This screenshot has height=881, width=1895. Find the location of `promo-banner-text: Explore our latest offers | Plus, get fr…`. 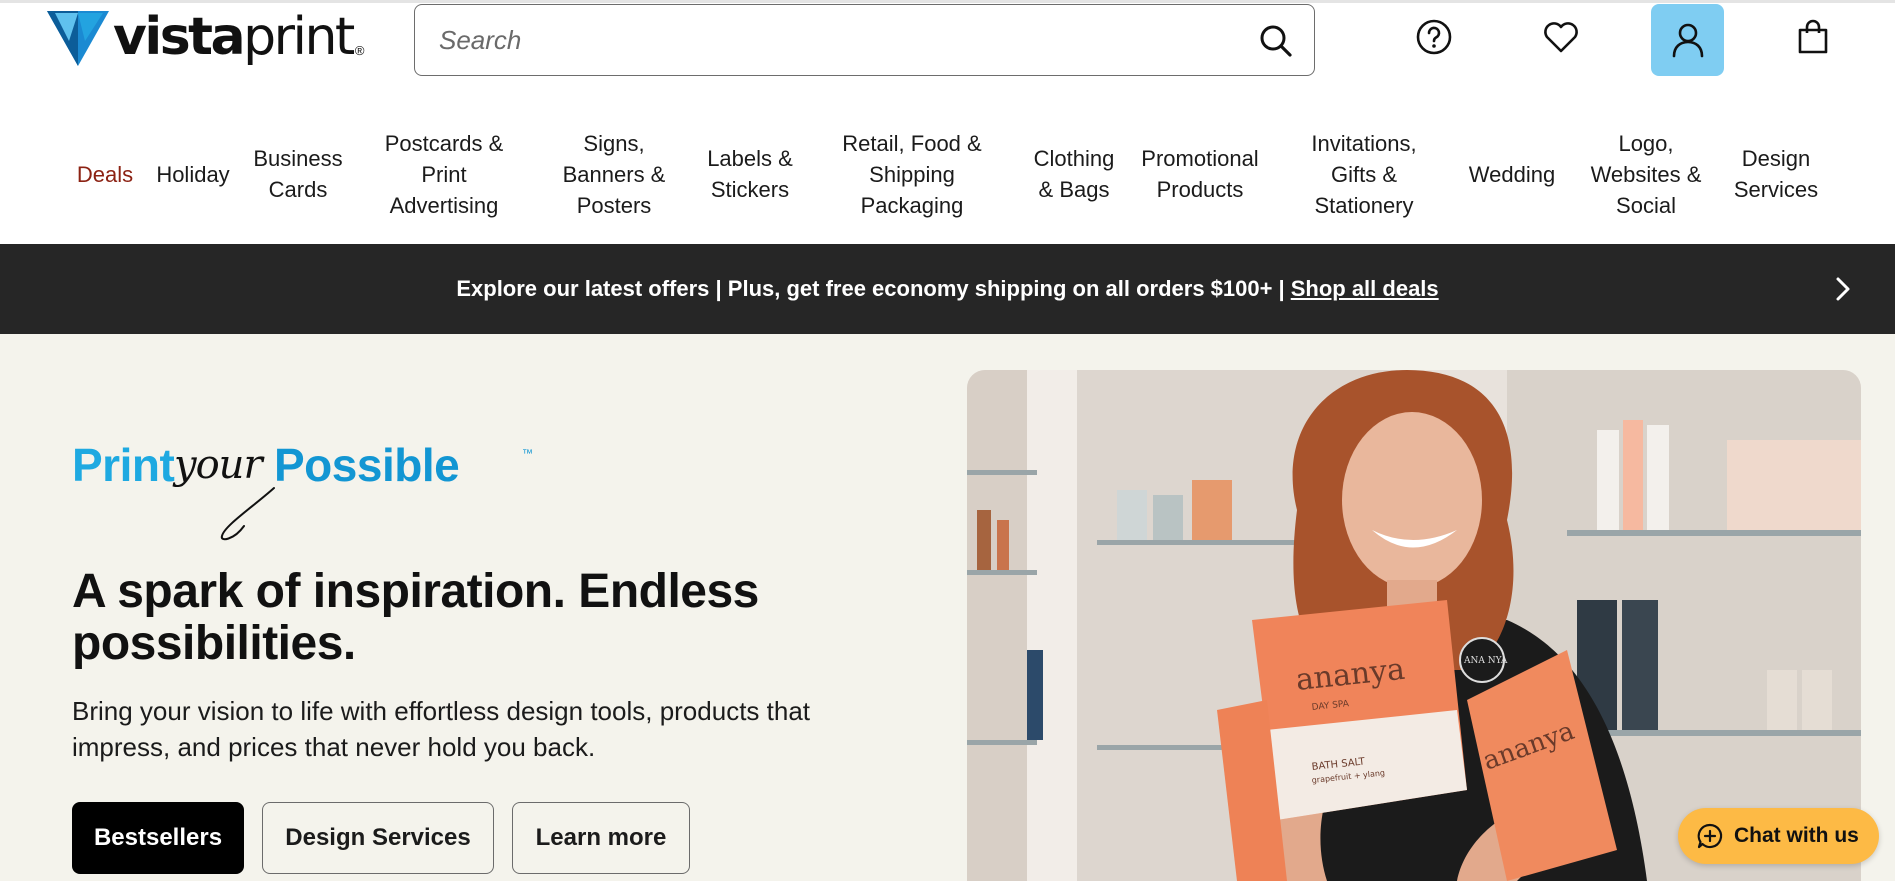

promo-banner-text: Explore our latest offers | Plus, get fr… is located at coordinates (870, 288).